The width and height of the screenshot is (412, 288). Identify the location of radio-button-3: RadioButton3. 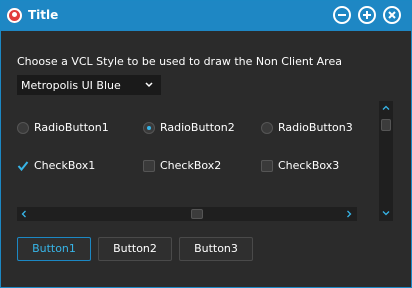
(316, 129).